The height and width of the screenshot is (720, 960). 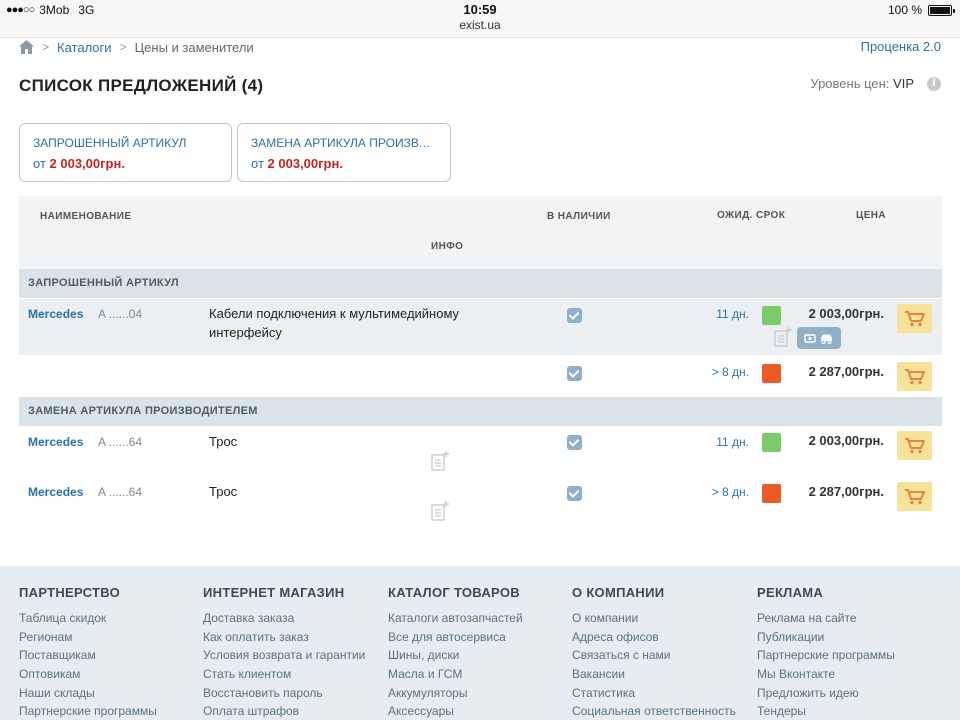 What do you see at coordinates (654, 674) in the screenshot?
I see `footer-link: Вакансии` at bounding box center [654, 674].